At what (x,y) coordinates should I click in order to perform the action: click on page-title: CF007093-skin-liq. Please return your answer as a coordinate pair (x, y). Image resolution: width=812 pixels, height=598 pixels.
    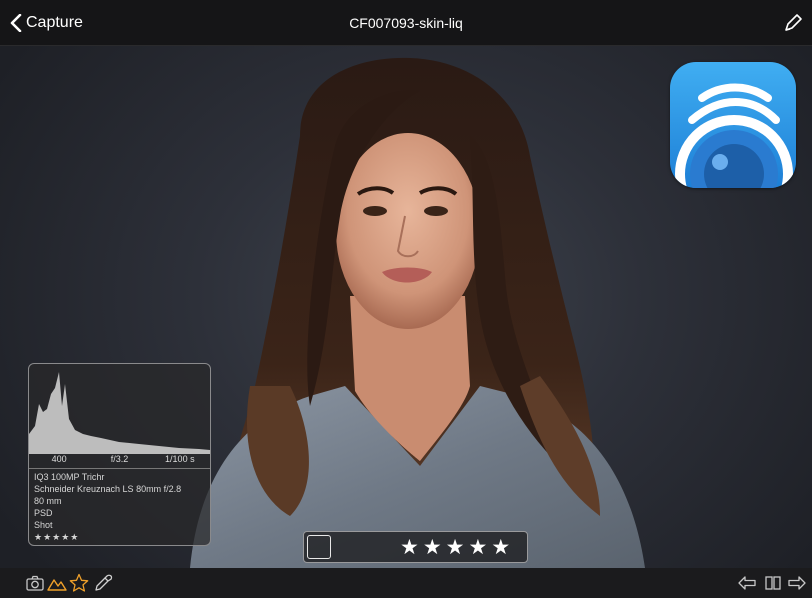
    Looking at the image, I should click on (406, 23).